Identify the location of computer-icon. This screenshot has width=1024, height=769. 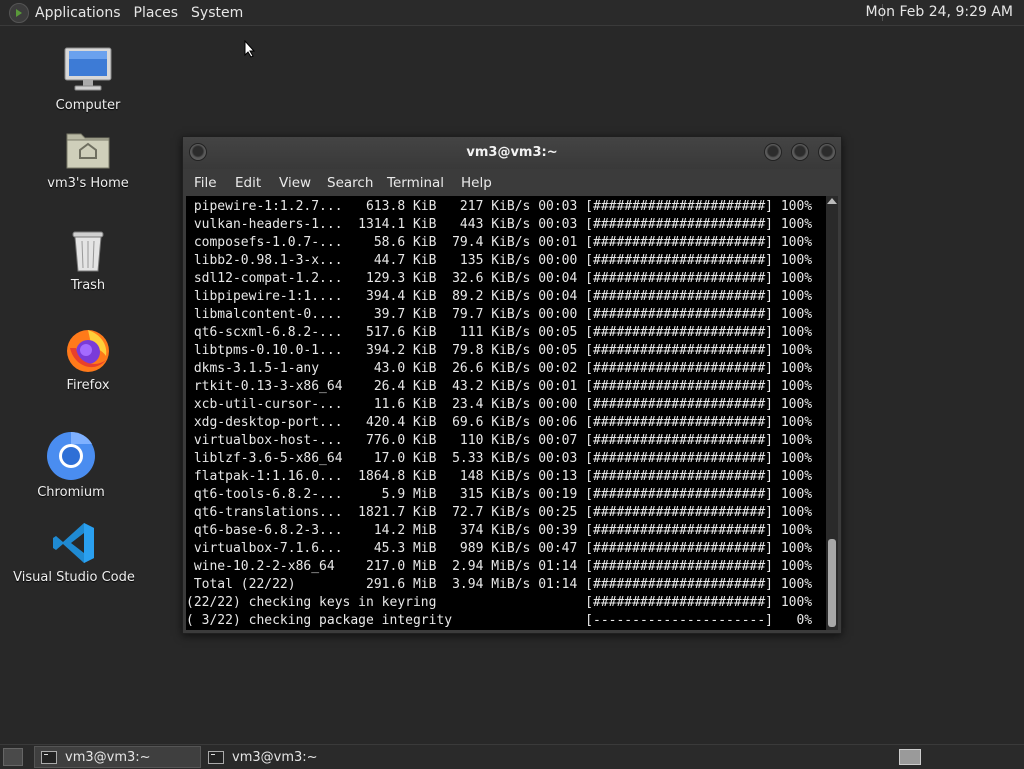
(88, 69).